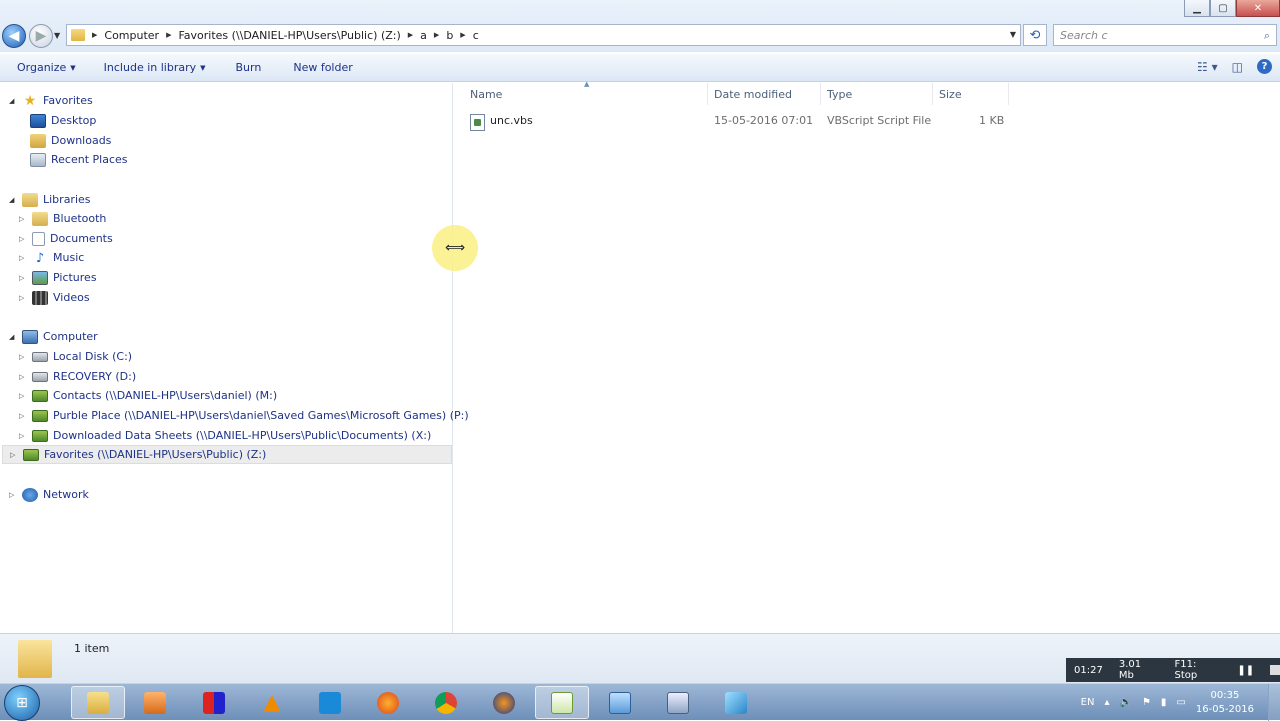  I want to click on close-button: ✕, so click(1258, 8).